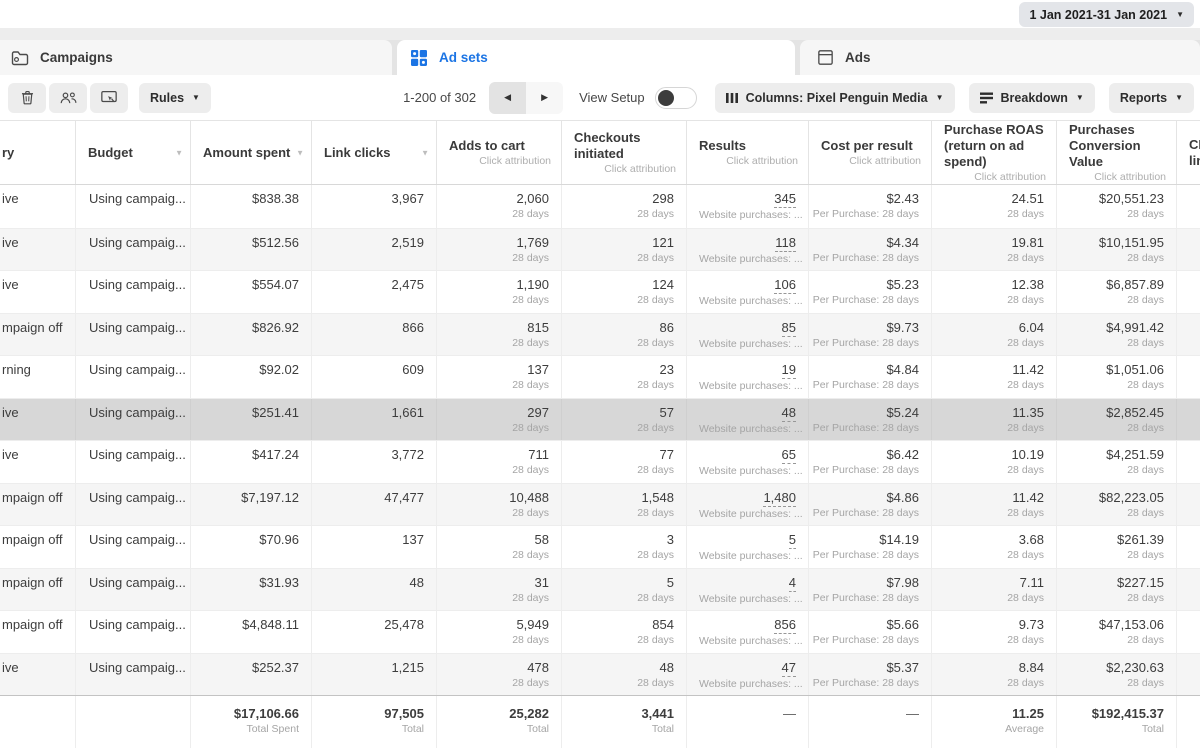  What do you see at coordinates (731, 98) in the screenshot?
I see `columns-icon` at bounding box center [731, 98].